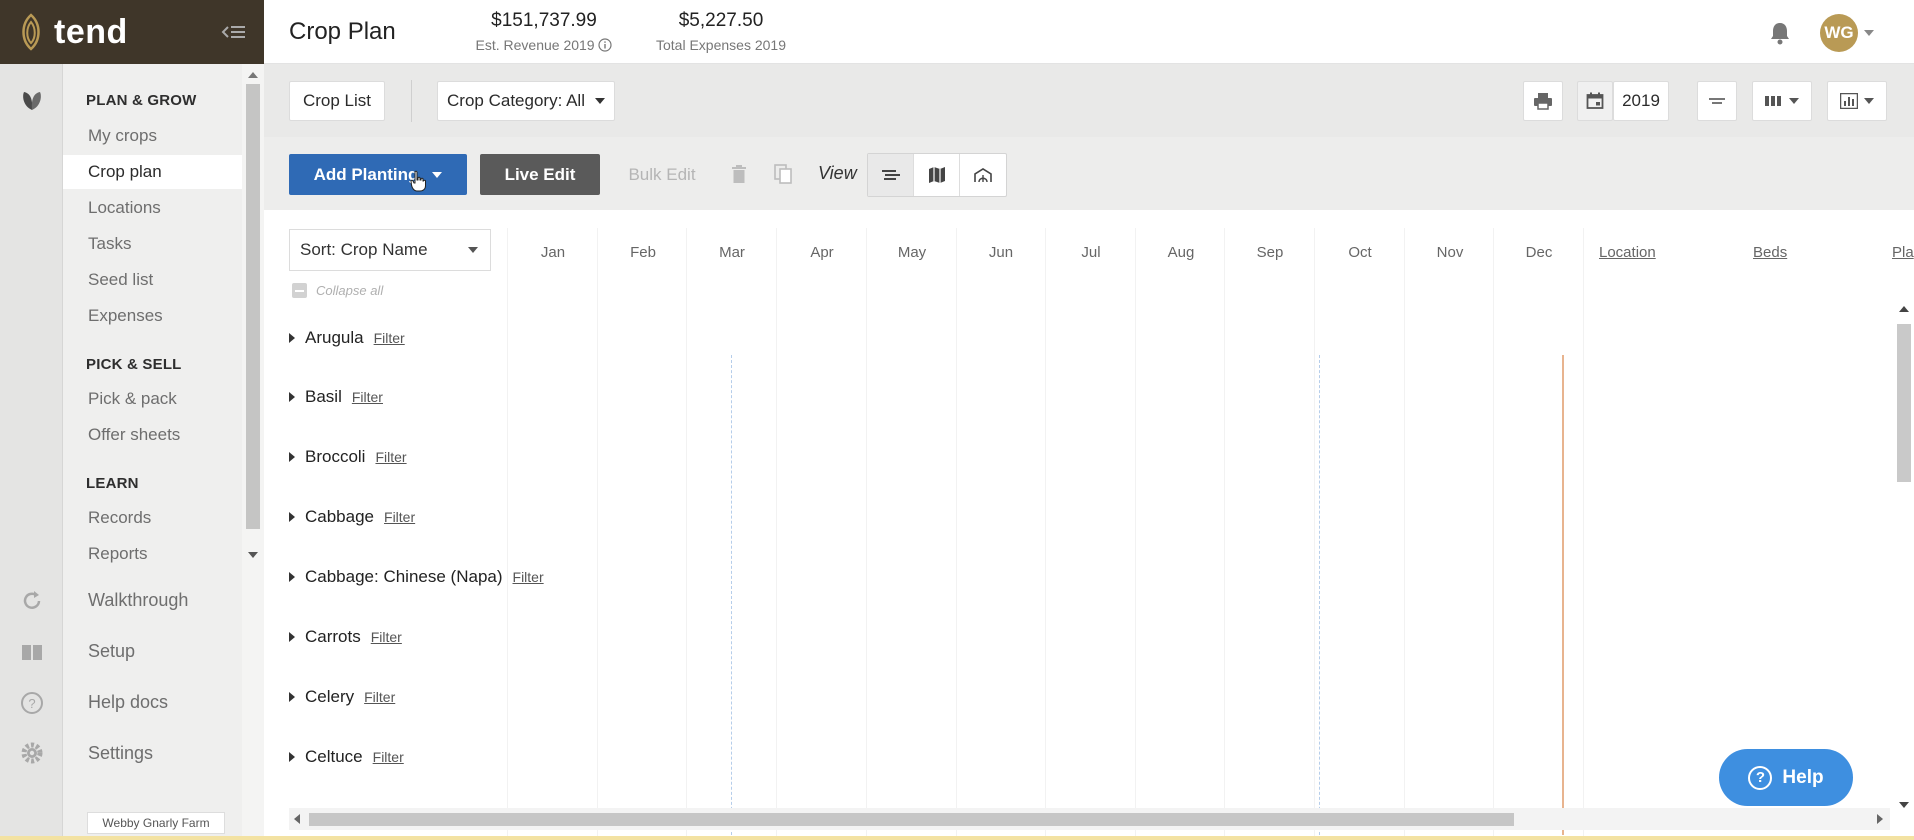 Image resolution: width=1914 pixels, height=840 pixels. Describe the element at coordinates (32, 652) in the screenshot. I see `book-icon` at that location.